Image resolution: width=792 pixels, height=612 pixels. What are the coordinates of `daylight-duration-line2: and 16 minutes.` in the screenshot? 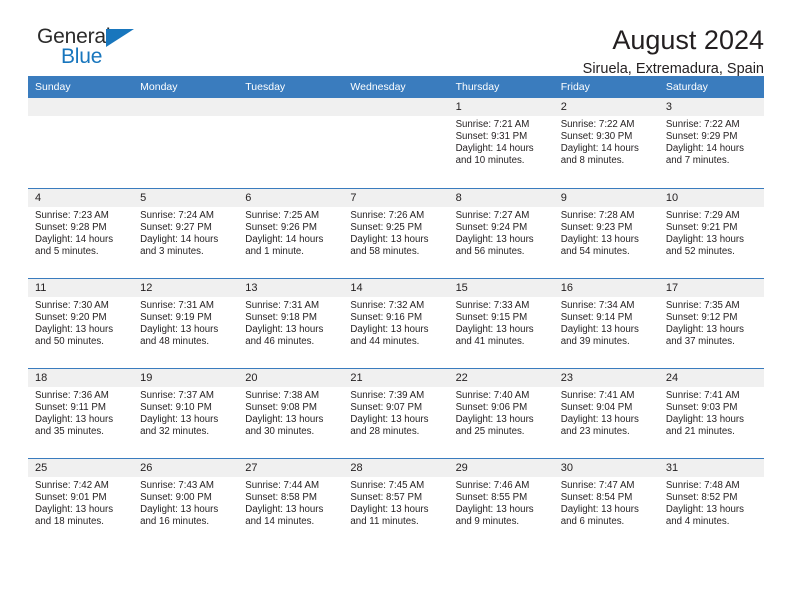 It's located at (175, 521).